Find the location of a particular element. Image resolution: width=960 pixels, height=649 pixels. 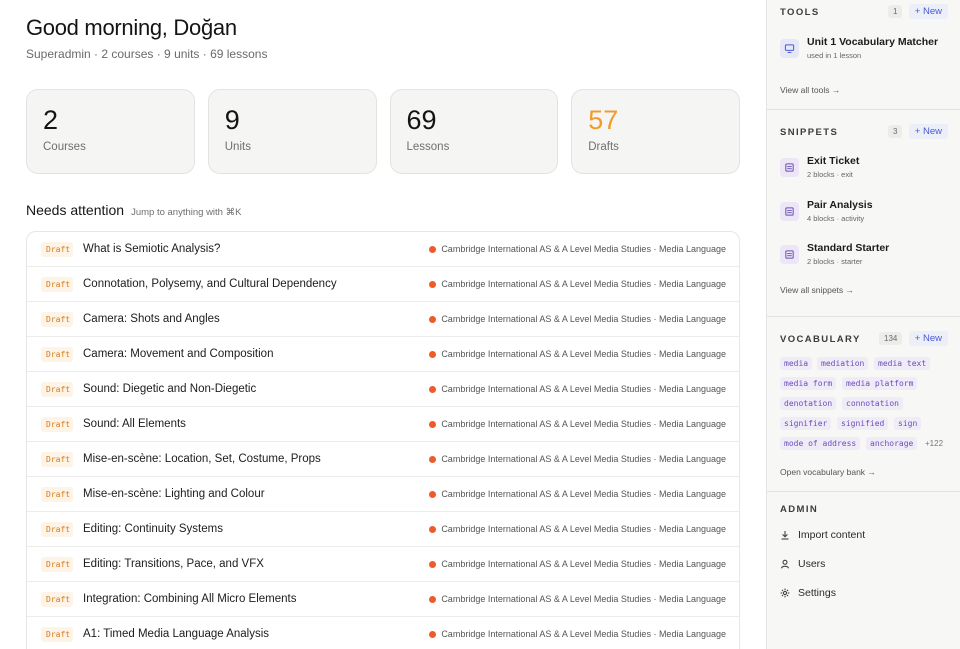

stat-label: Lessons is located at coordinates (428, 147).